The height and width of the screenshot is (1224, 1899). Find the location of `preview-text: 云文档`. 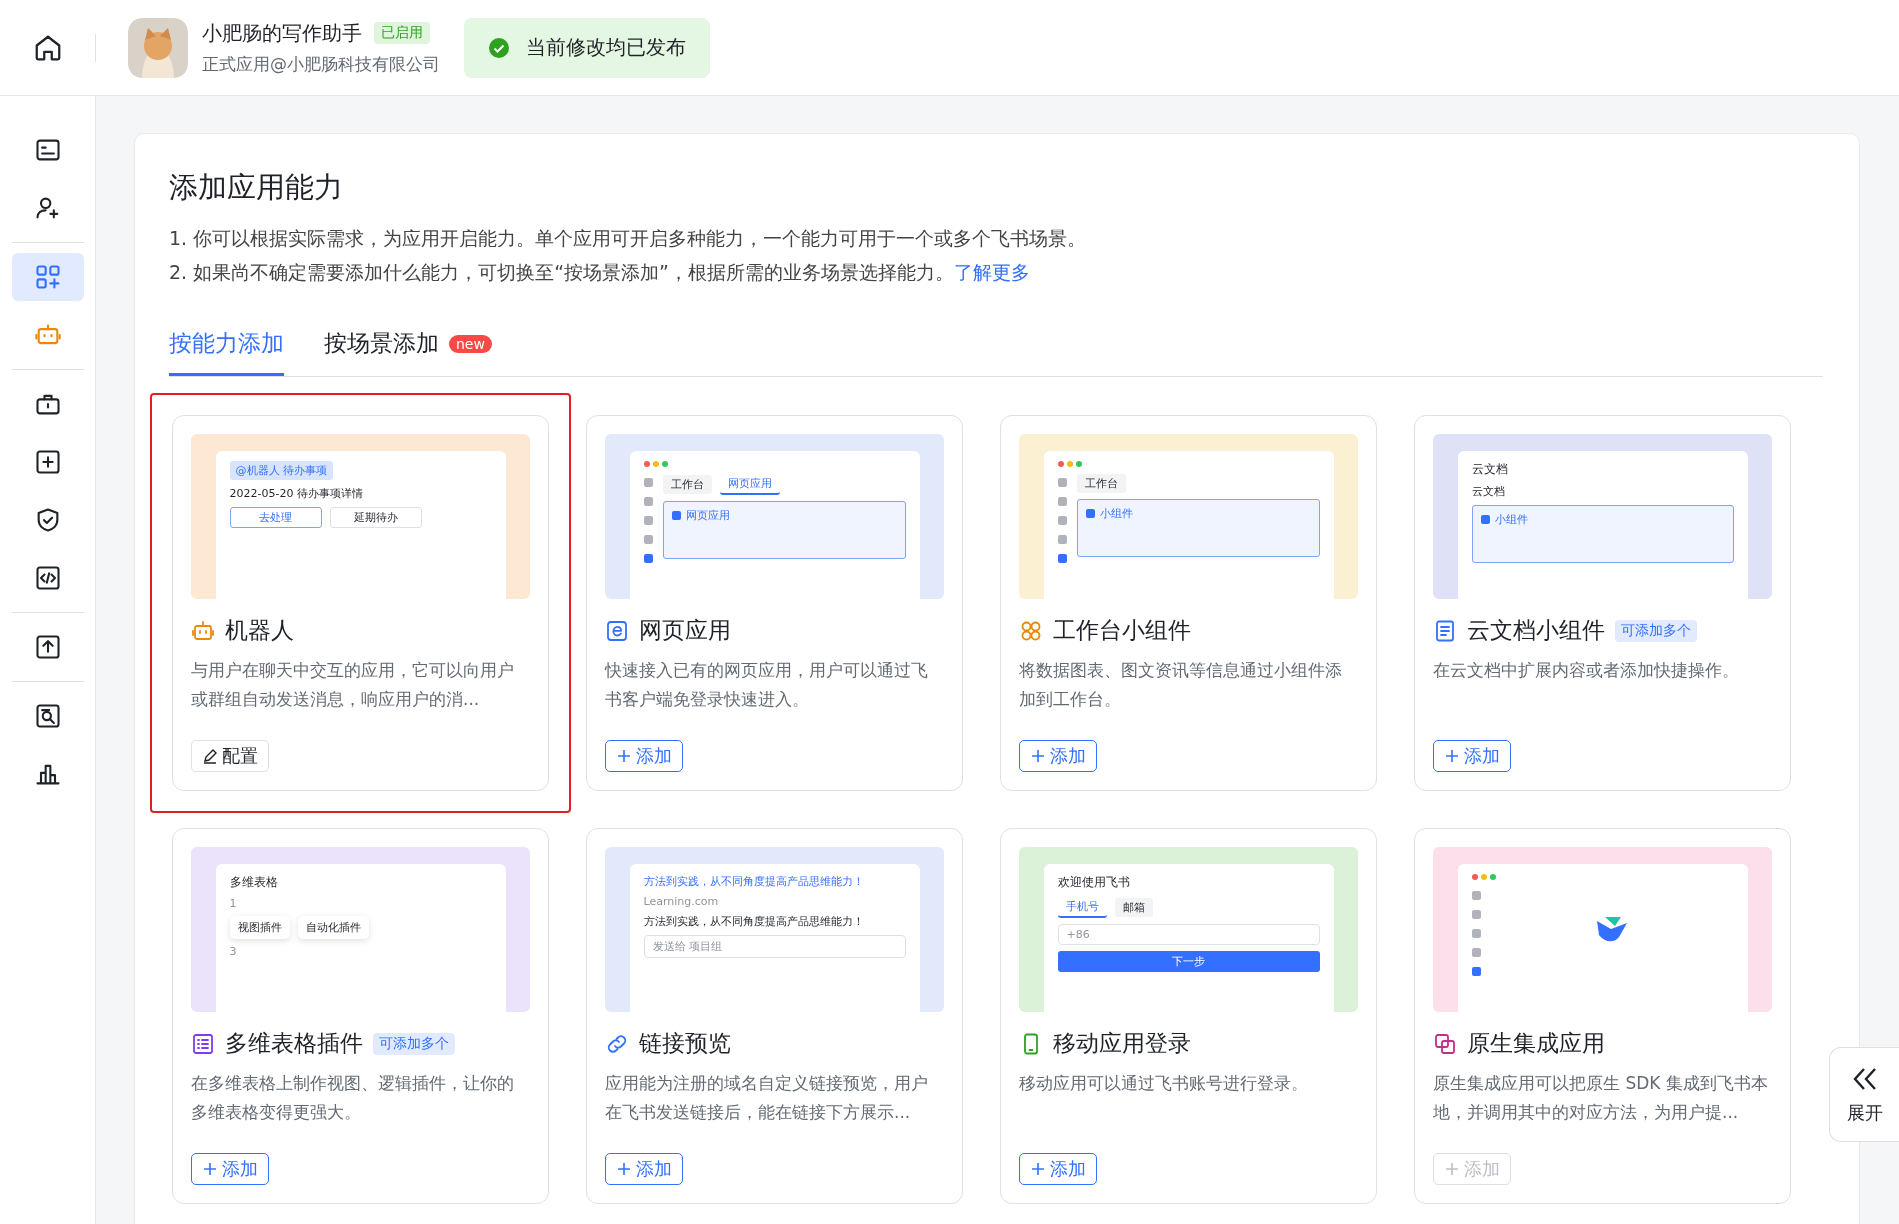

preview-text: 云文档 is located at coordinates (1488, 491).